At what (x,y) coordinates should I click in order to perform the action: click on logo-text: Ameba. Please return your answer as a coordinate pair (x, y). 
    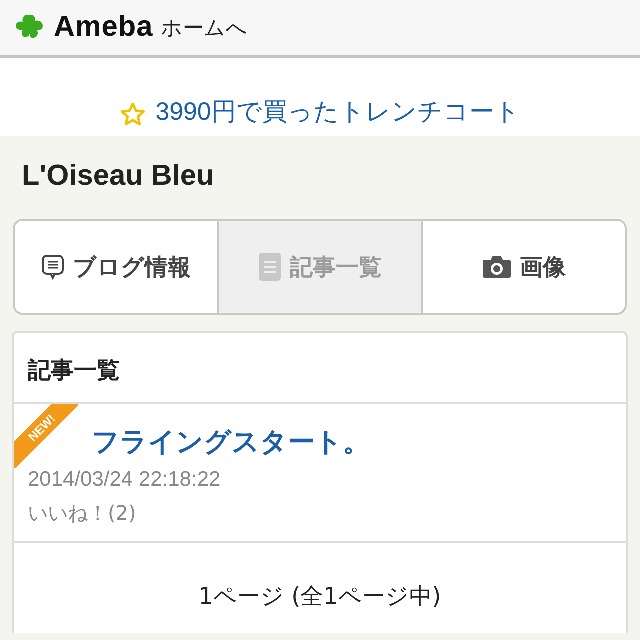
    Looking at the image, I should click on (104, 27).